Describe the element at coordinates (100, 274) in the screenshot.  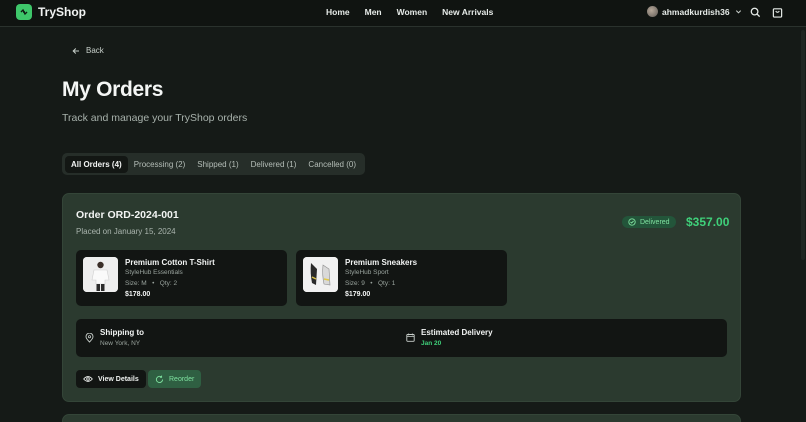
I see `product-image-tshirt` at that location.